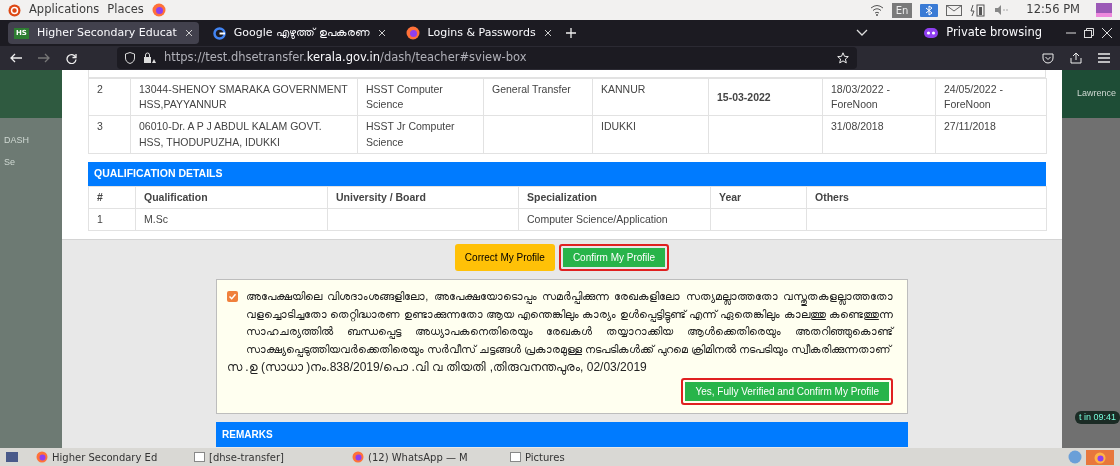  Describe the element at coordinates (650, 97) in the screenshot. I see `table-cell: KANNUR` at that location.